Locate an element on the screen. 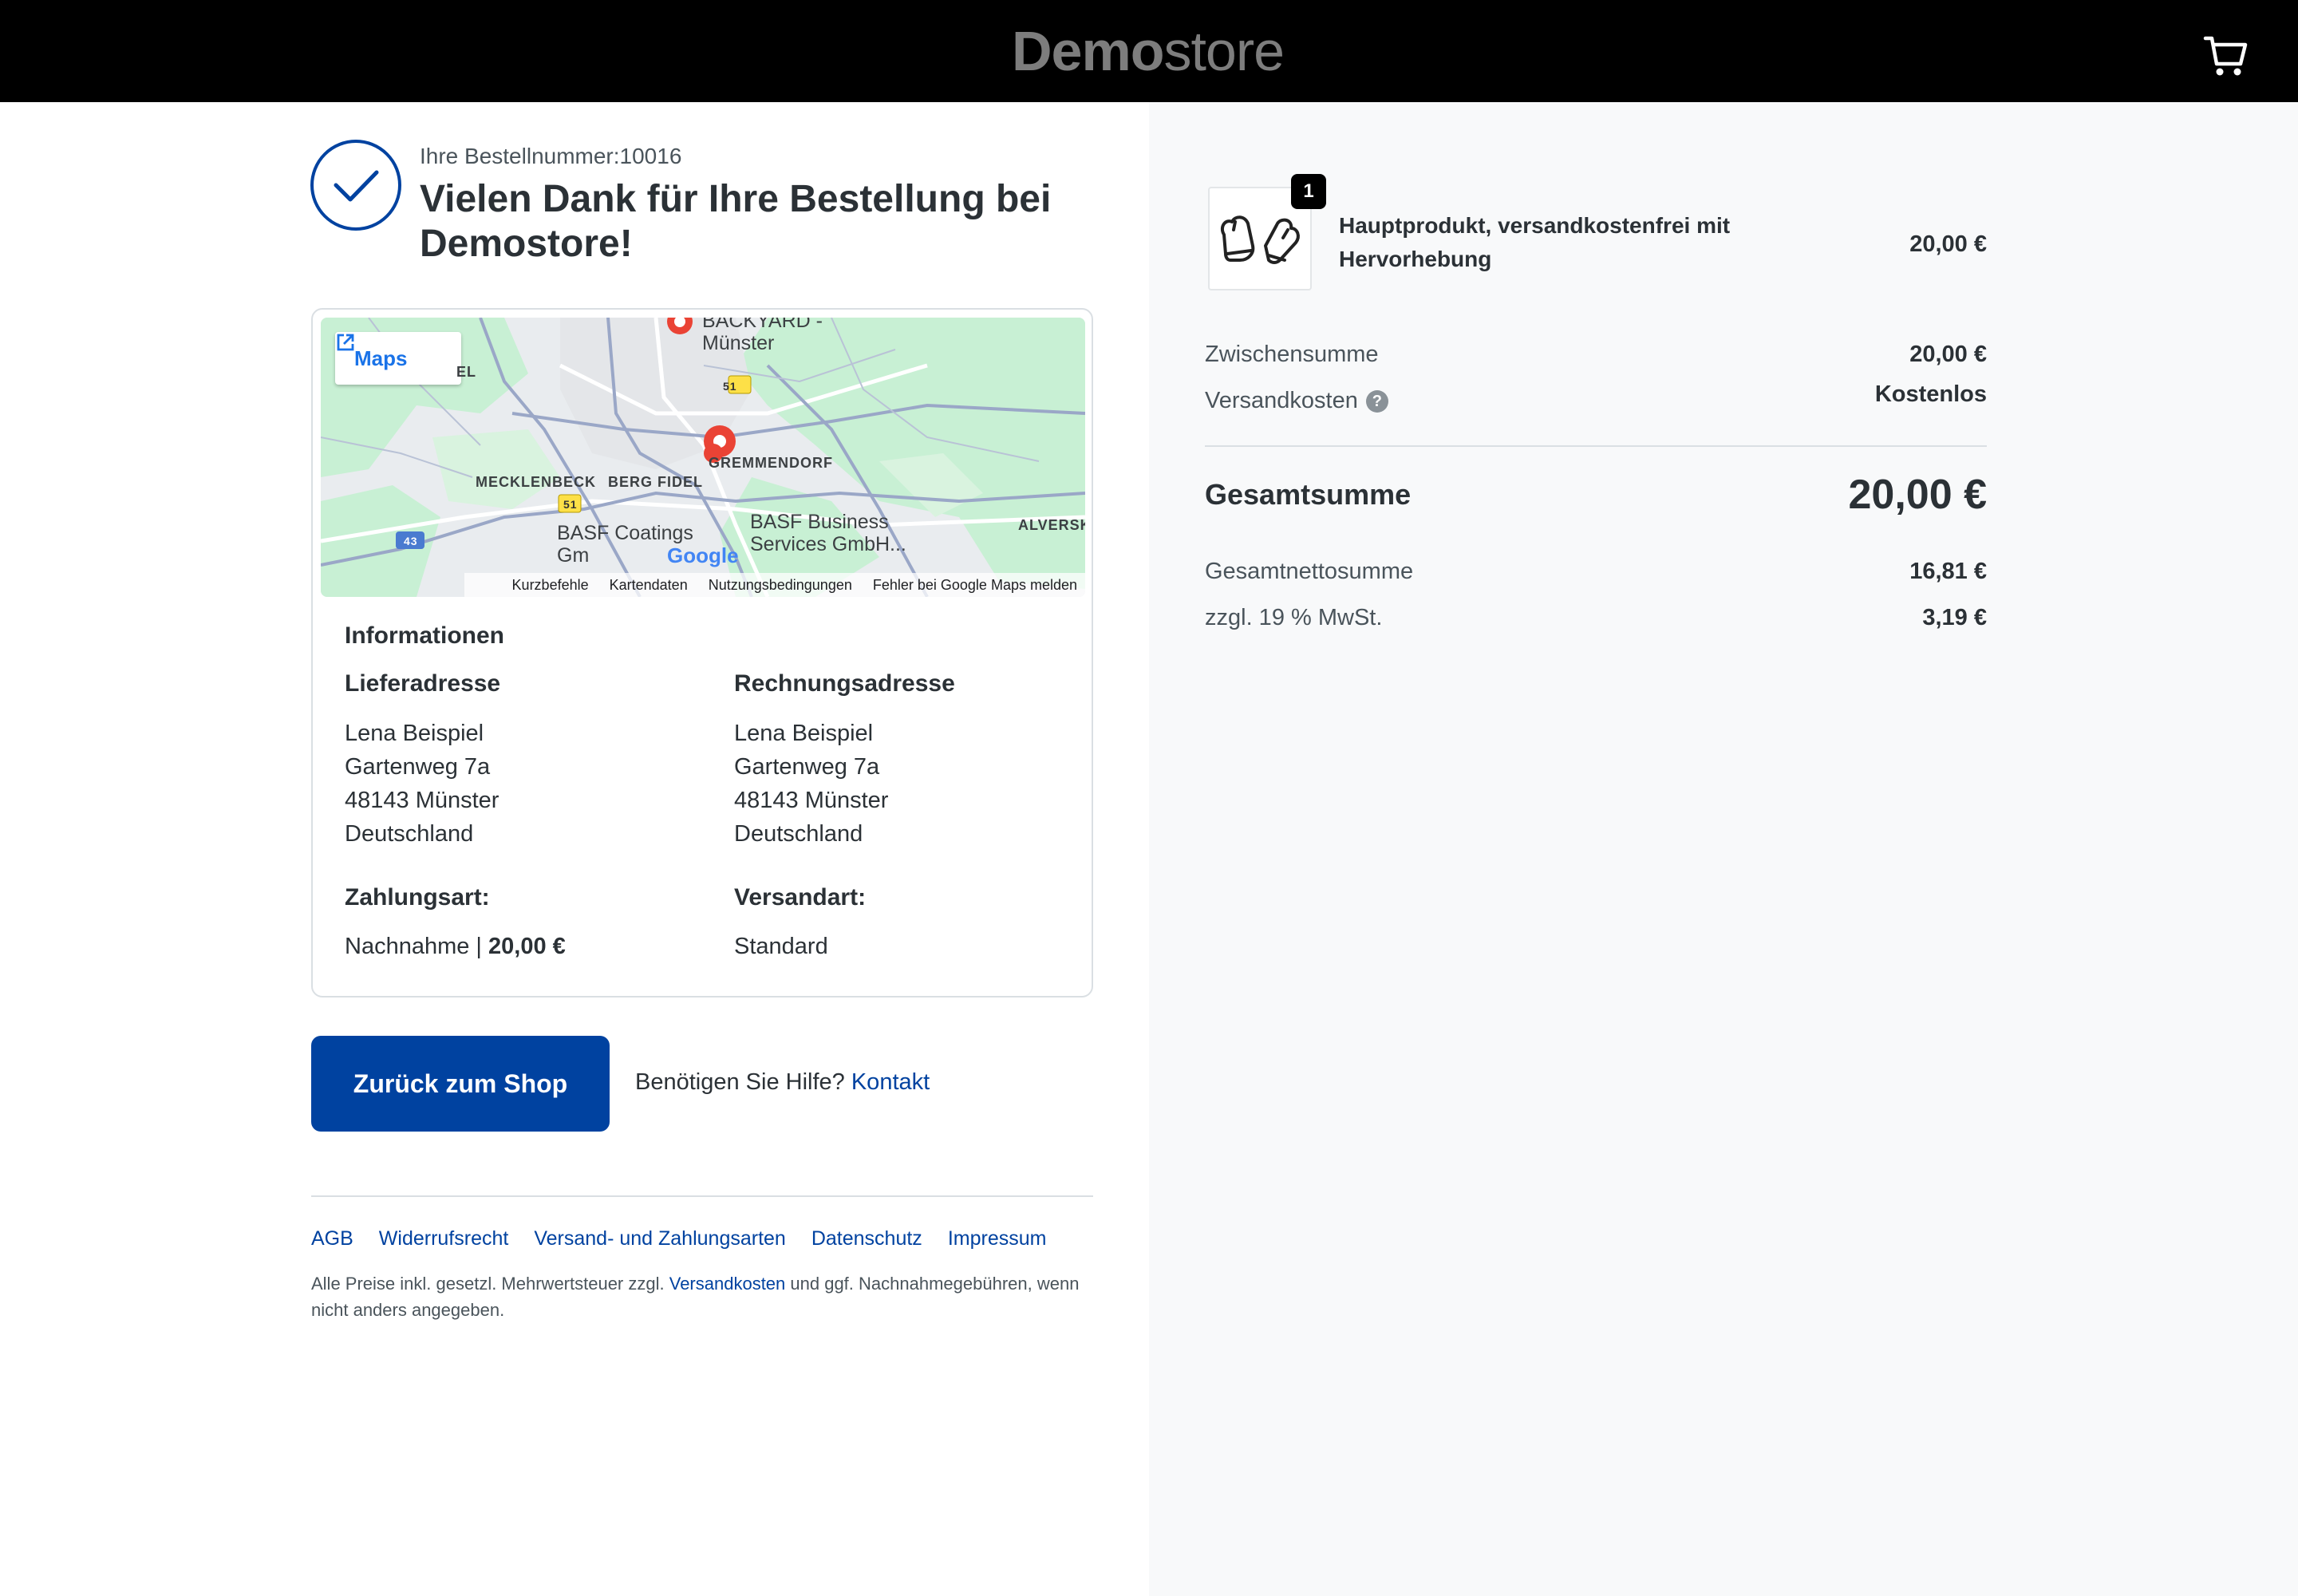 This screenshot has height=1596, width=2298. question-mark-icon: ? is located at coordinates (1377, 401).